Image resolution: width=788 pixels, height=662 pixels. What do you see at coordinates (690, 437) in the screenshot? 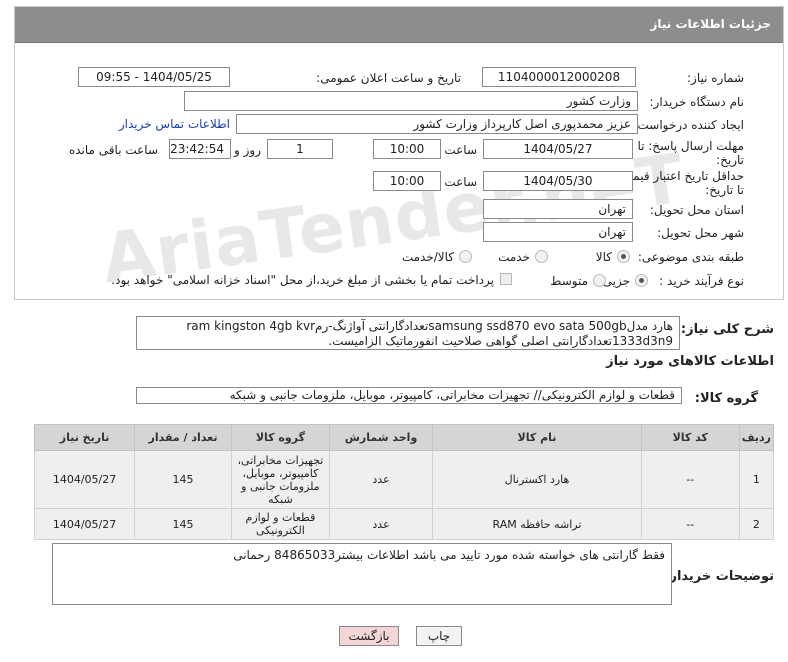
I see `col-code: کد کالا` at bounding box center [690, 437].